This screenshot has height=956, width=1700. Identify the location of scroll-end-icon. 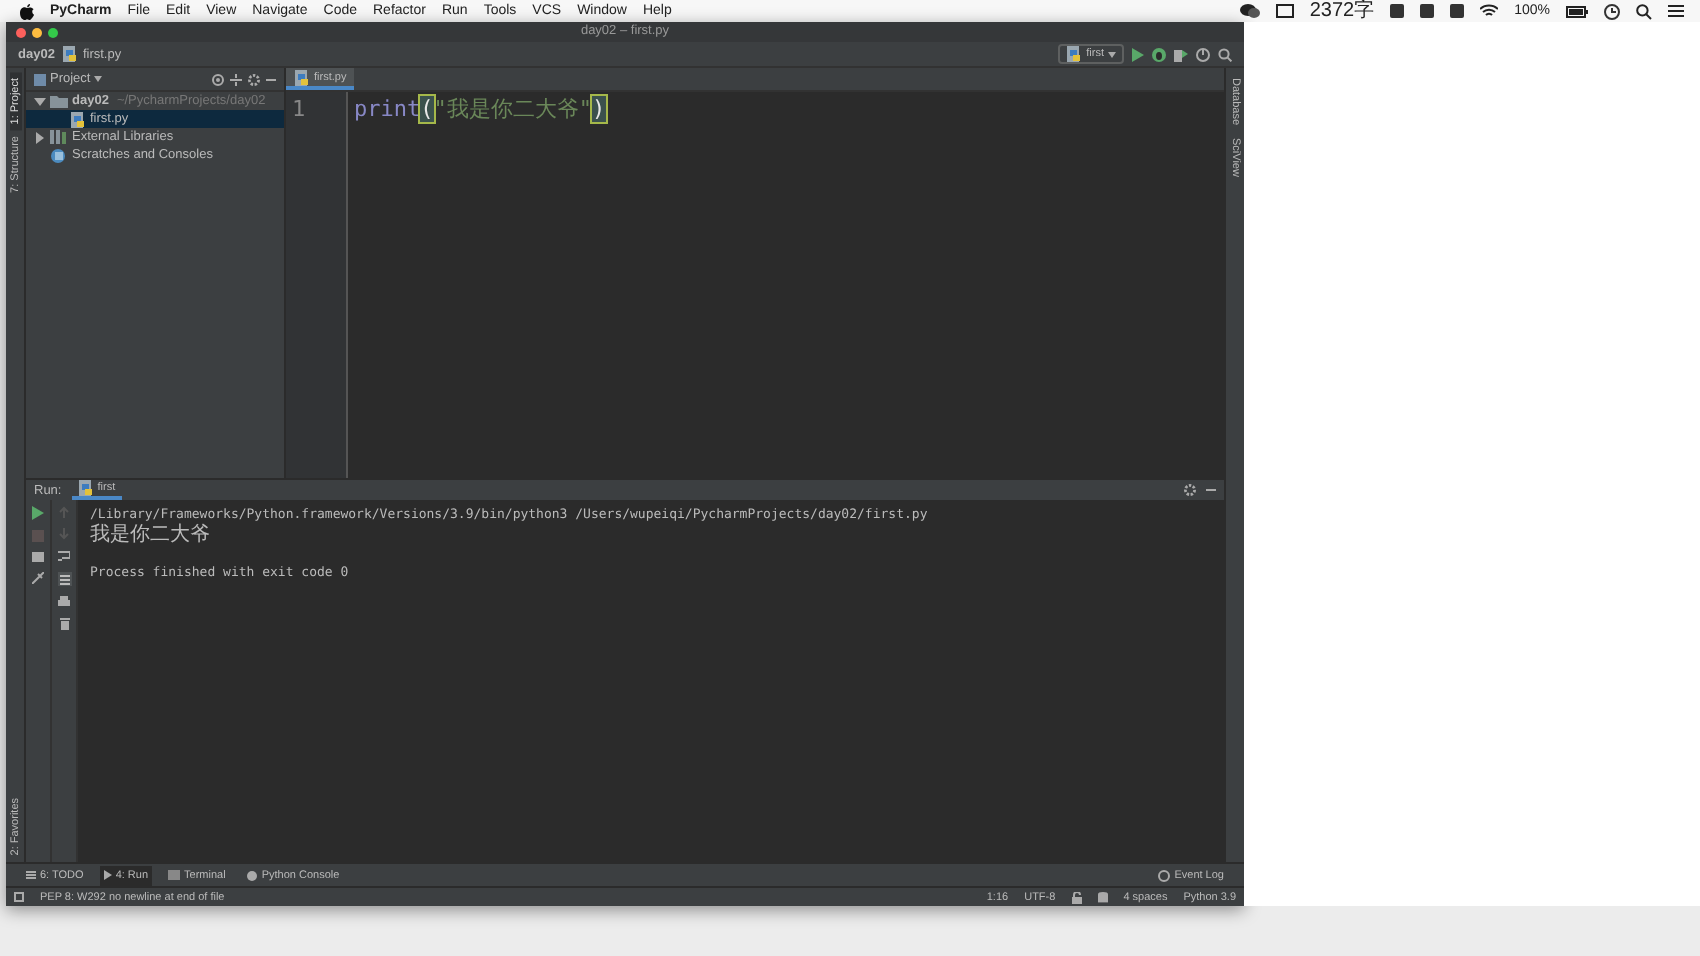
(64, 579).